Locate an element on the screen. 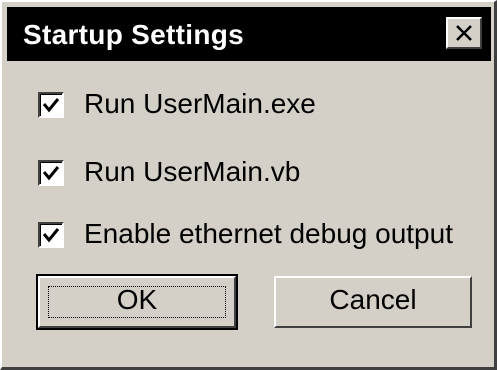 This screenshot has height=370, width=497. title-bar: Startup Settings is located at coordinates (249, 34).